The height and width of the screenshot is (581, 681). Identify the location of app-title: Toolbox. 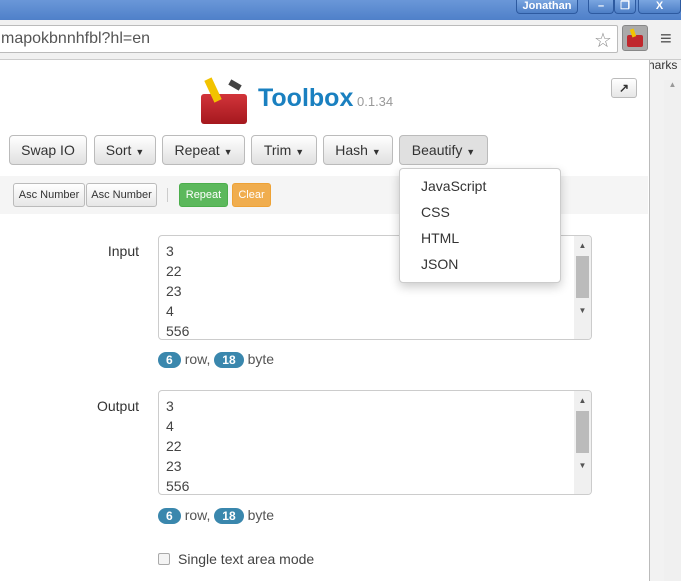
(306, 98).